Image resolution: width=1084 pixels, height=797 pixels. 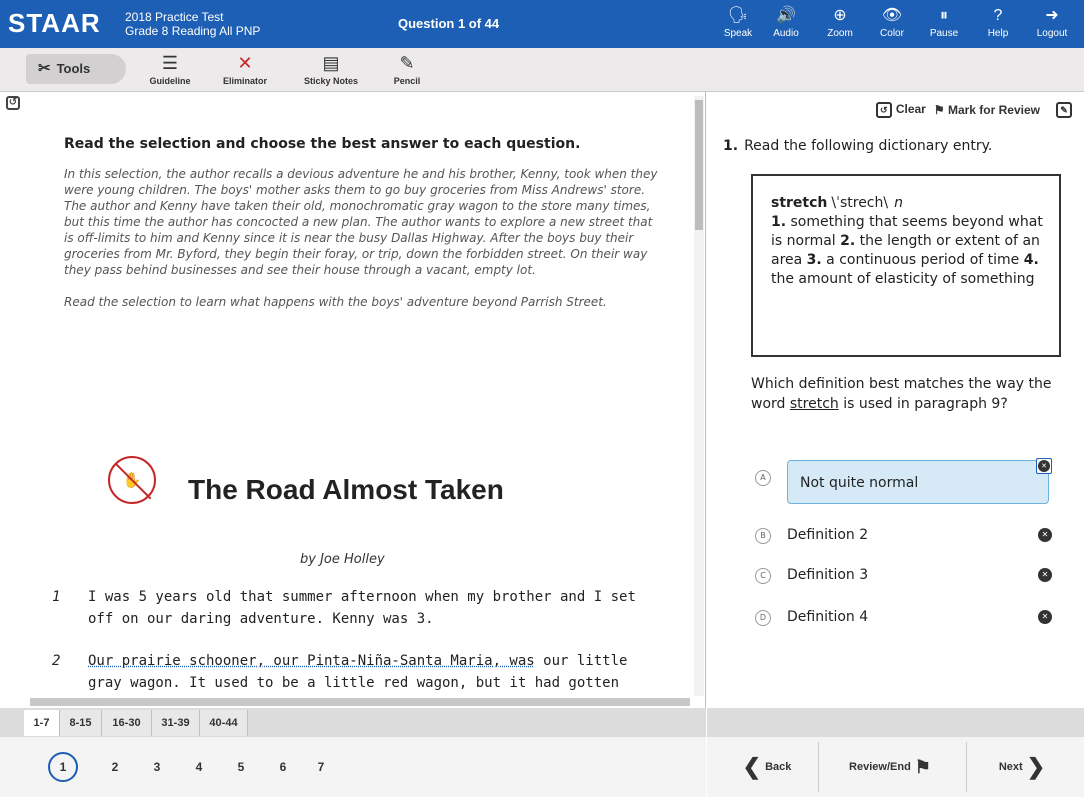 What do you see at coordinates (763, 536) in the screenshot?
I see `choice-b-letter: B` at bounding box center [763, 536].